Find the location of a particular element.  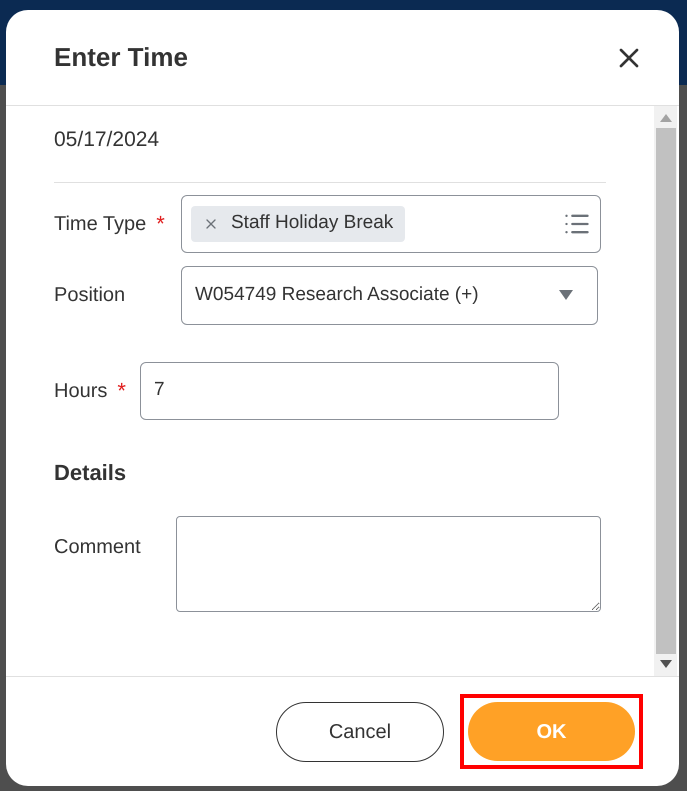

selected-token: Staff Holiday Break is located at coordinates (298, 224).